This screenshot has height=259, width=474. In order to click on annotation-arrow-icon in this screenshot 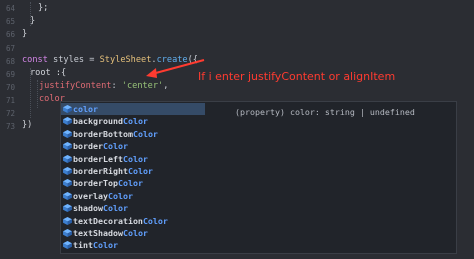, I will do `click(175, 68)`.